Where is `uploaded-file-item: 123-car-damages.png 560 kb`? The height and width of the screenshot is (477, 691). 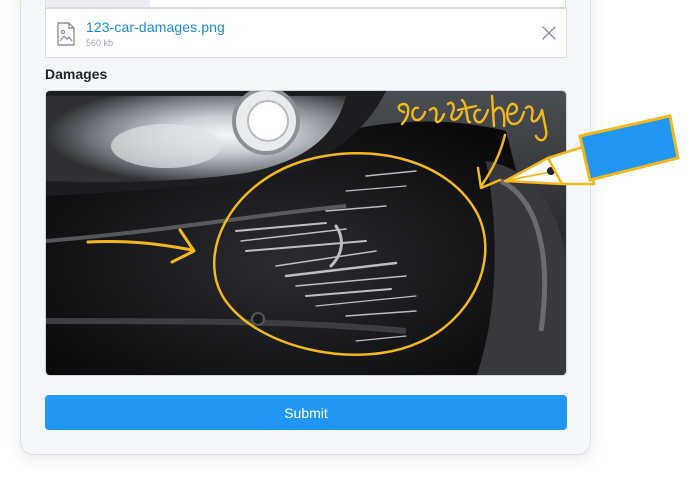 uploaded-file-item: 123-car-damages.png 560 kb is located at coordinates (306, 33).